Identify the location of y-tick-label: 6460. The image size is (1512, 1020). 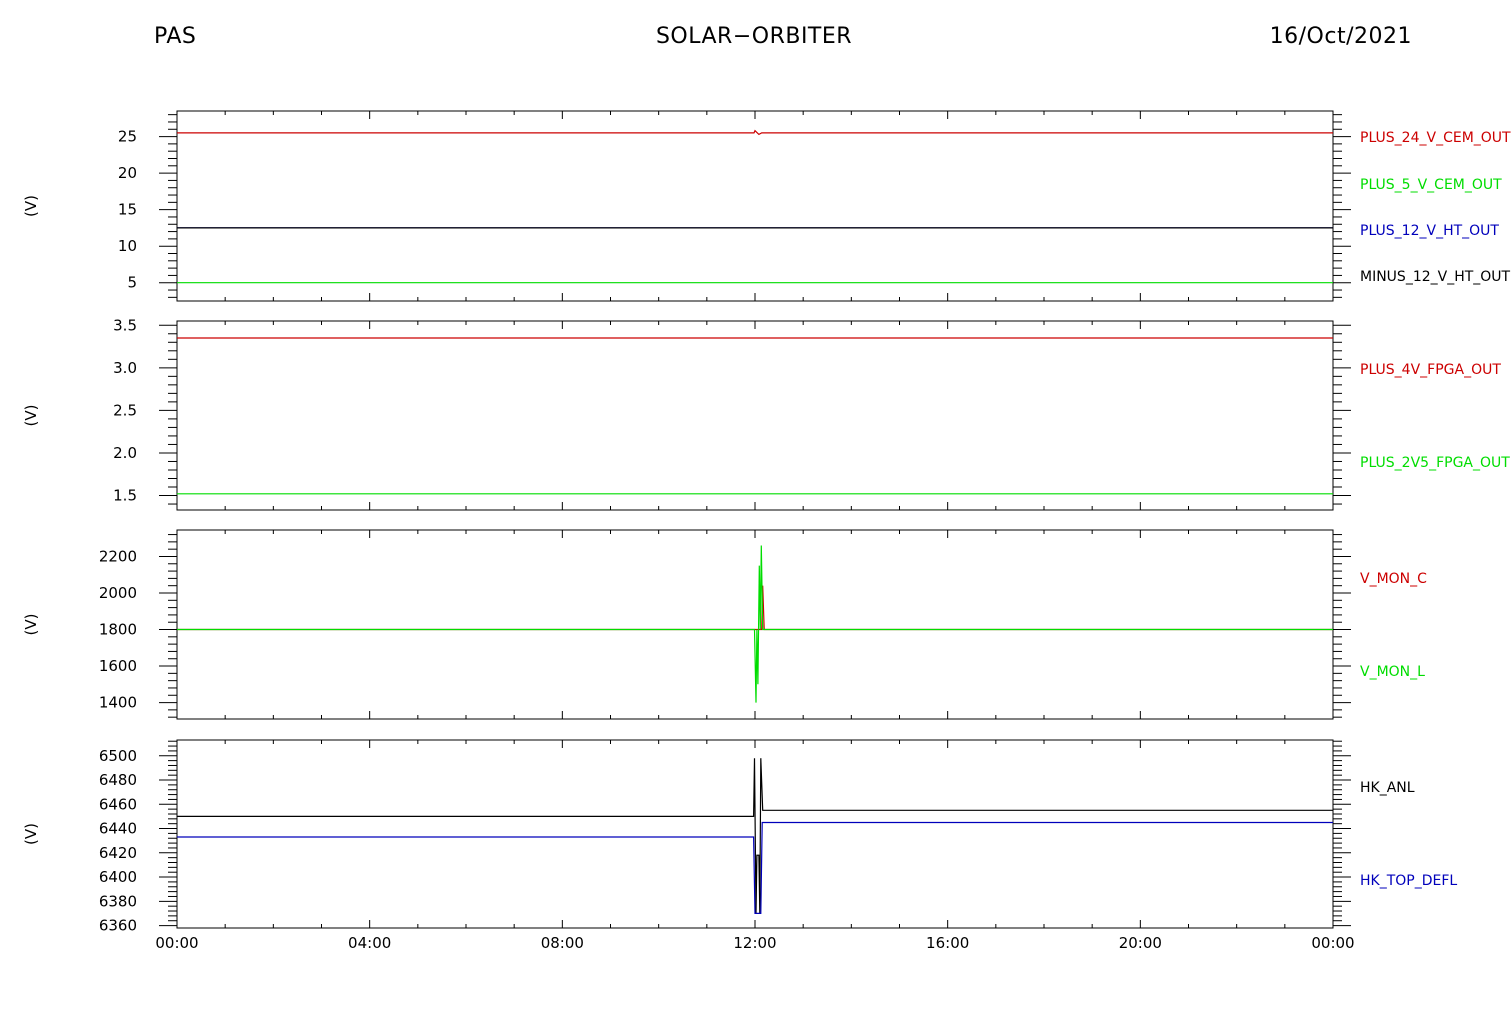
(118, 804).